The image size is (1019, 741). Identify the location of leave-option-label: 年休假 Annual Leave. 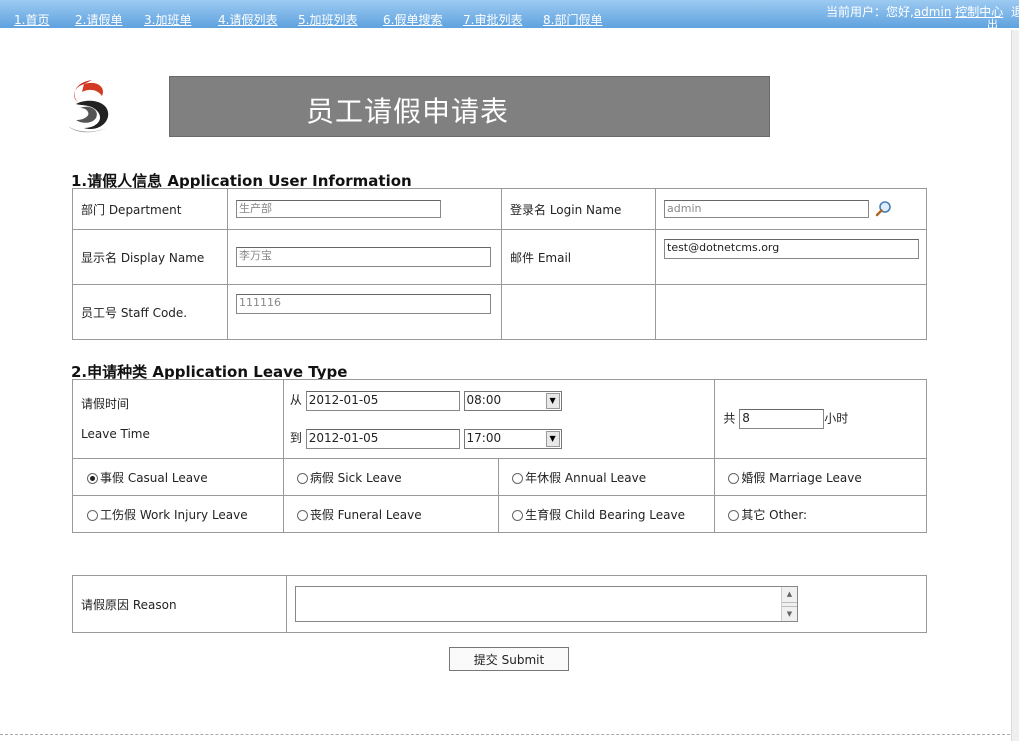
(586, 477).